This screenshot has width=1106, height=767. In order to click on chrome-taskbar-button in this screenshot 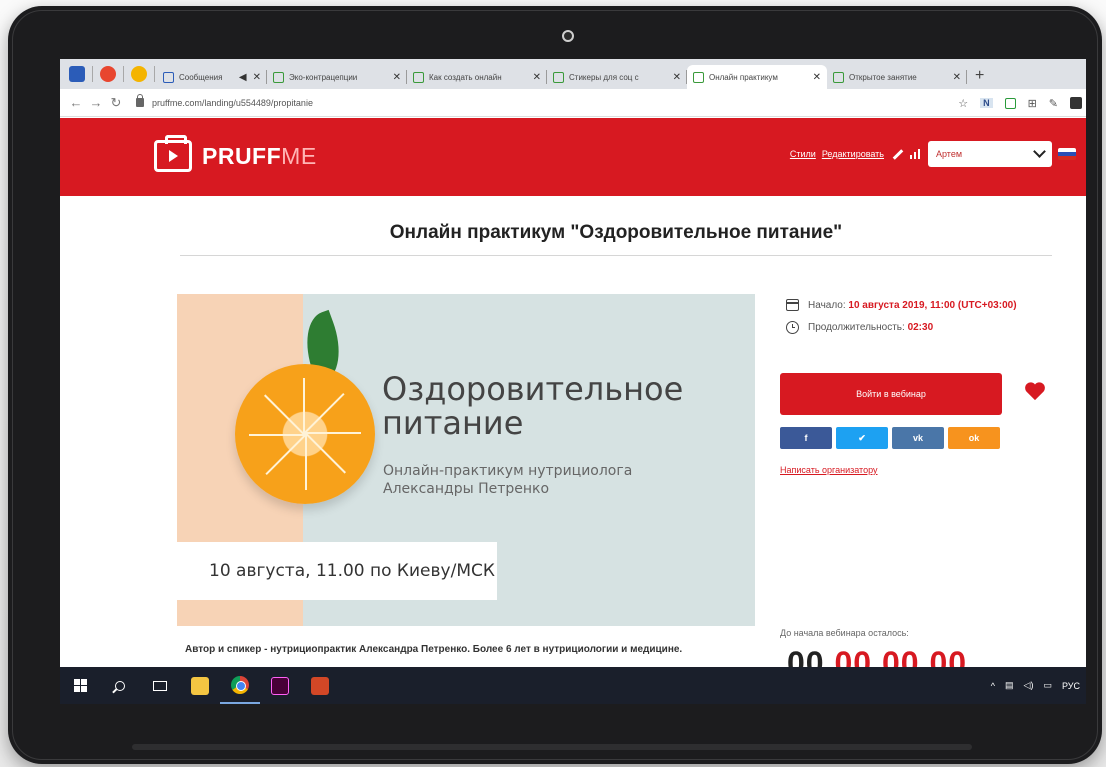, I will do `click(240, 685)`.